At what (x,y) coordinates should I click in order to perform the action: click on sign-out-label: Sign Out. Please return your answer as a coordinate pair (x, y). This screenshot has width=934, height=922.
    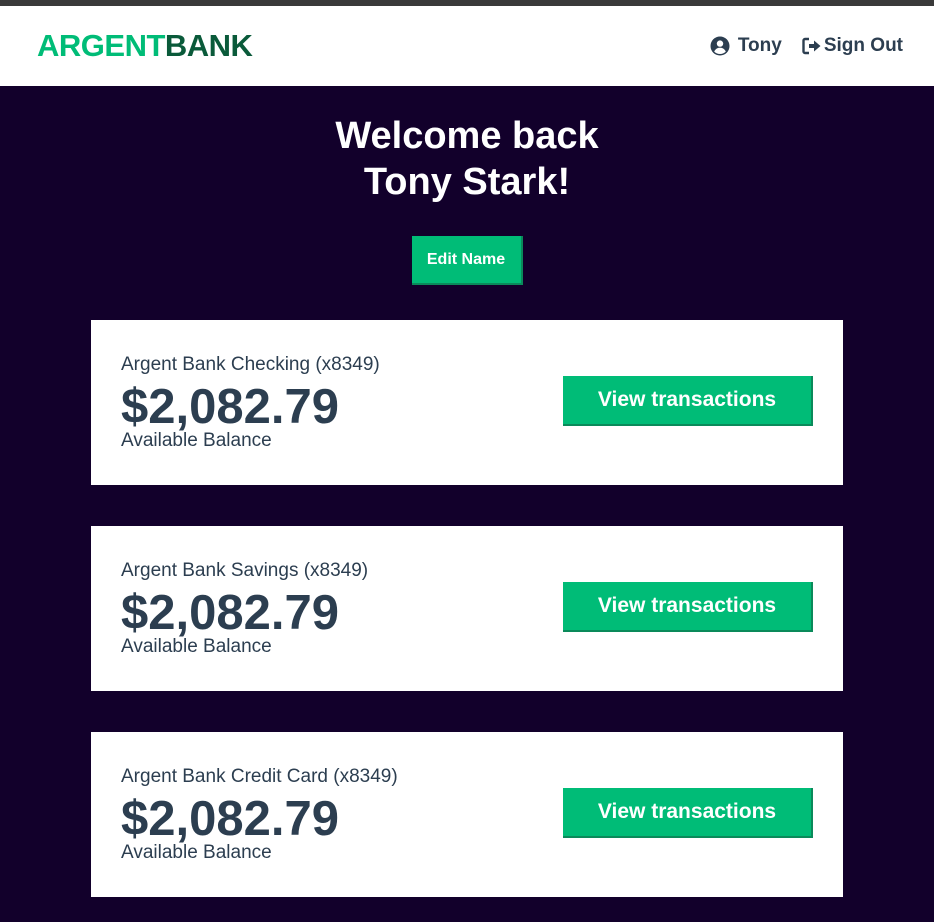
    Looking at the image, I should click on (863, 45).